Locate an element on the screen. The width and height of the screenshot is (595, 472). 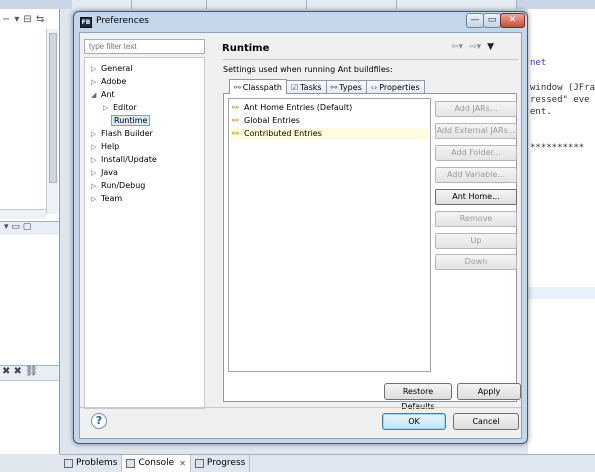
scrollbar-thumb is located at coordinates (53, 108).